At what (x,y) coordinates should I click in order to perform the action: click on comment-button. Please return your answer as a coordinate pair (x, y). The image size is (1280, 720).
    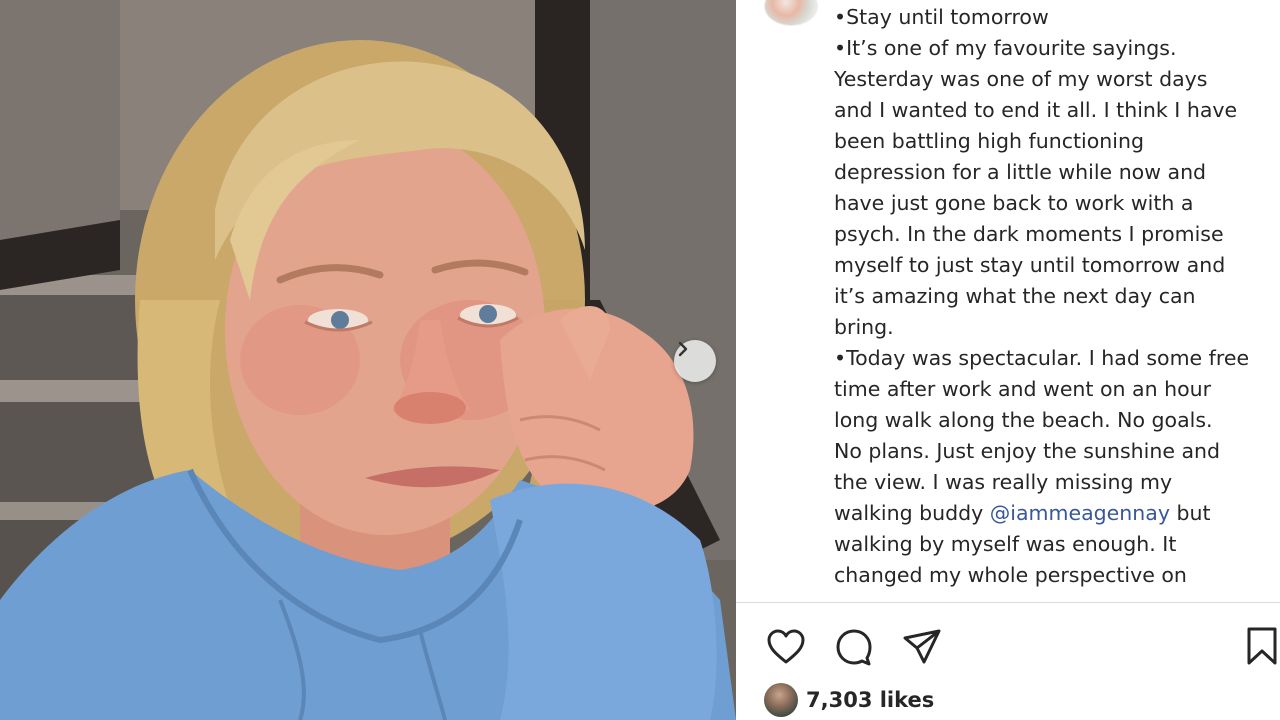
    Looking at the image, I should click on (854, 649).